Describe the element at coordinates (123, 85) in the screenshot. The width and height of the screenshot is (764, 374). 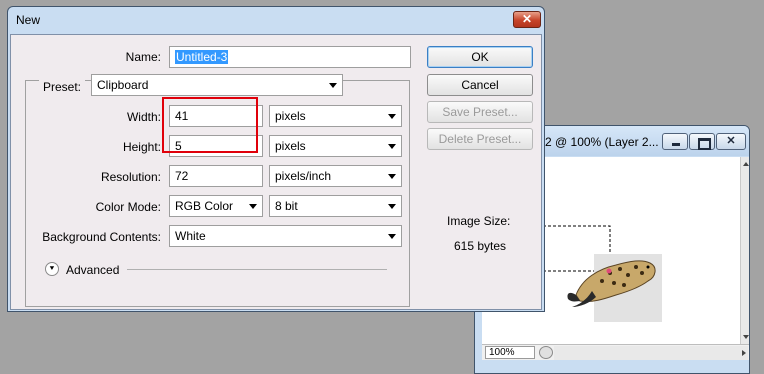
I see `preset-value: Clipboard` at that location.